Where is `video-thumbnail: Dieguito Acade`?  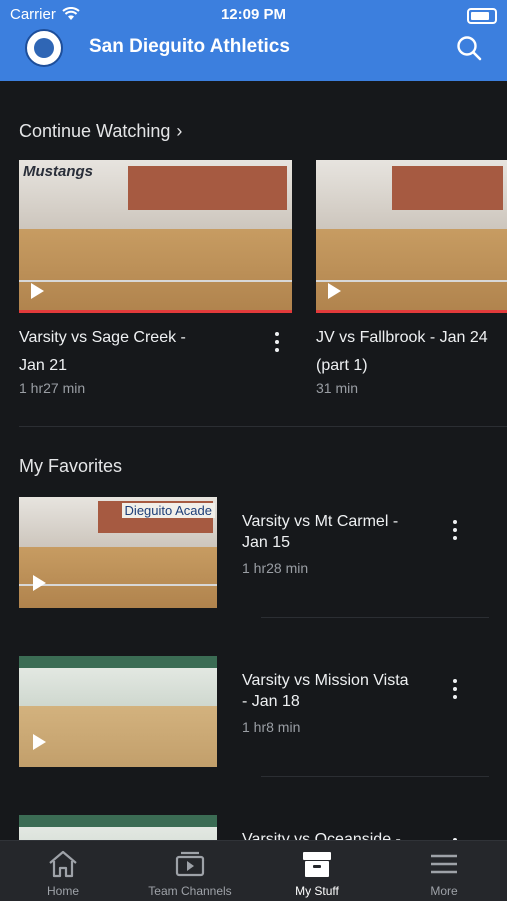 video-thumbnail: Dieguito Acade is located at coordinates (118, 552).